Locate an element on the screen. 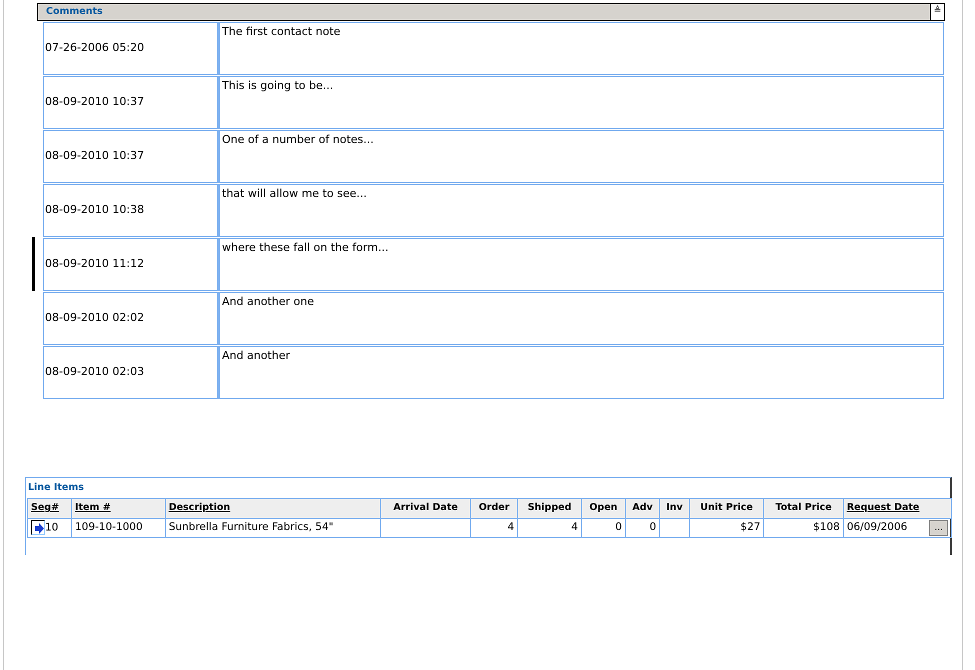 This screenshot has height=670, width=975. table-cell: $27 is located at coordinates (726, 528).